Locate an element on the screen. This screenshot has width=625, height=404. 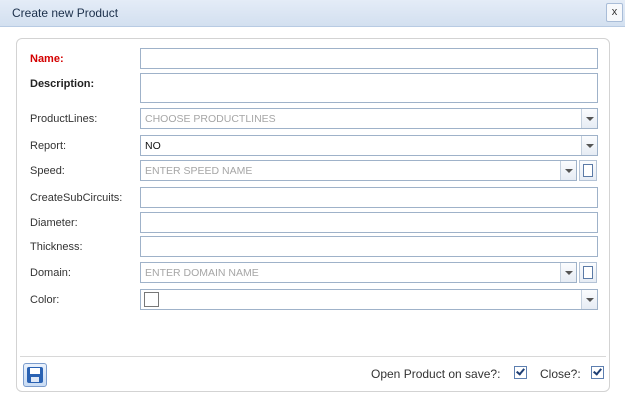
save-button is located at coordinates (35, 375).